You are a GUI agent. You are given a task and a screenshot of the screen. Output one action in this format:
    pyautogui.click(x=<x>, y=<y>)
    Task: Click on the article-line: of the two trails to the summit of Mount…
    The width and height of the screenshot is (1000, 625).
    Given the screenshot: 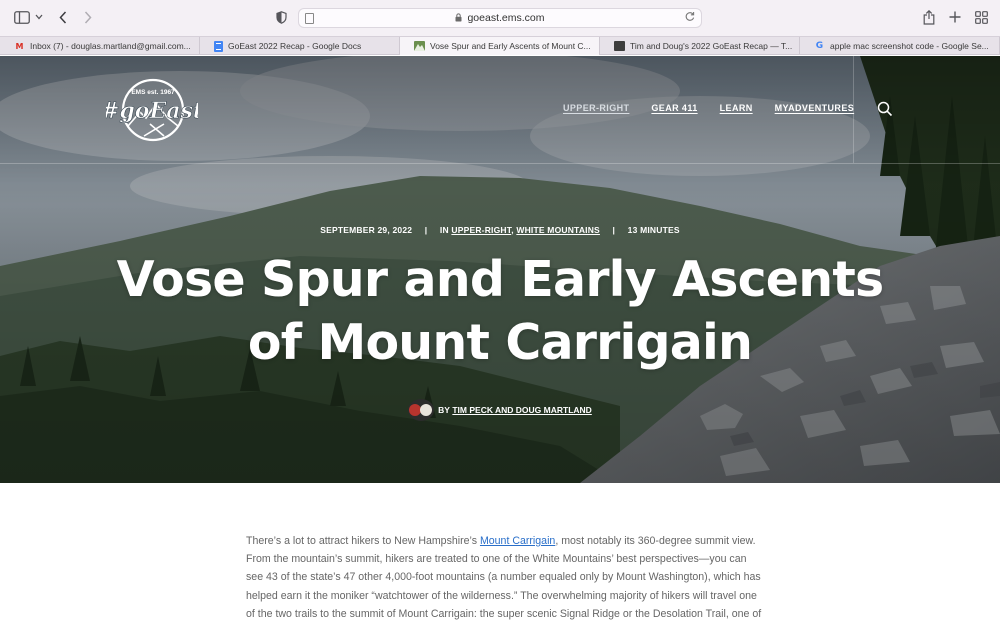 What is the action you would take?
    pyautogui.click(x=504, y=613)
    